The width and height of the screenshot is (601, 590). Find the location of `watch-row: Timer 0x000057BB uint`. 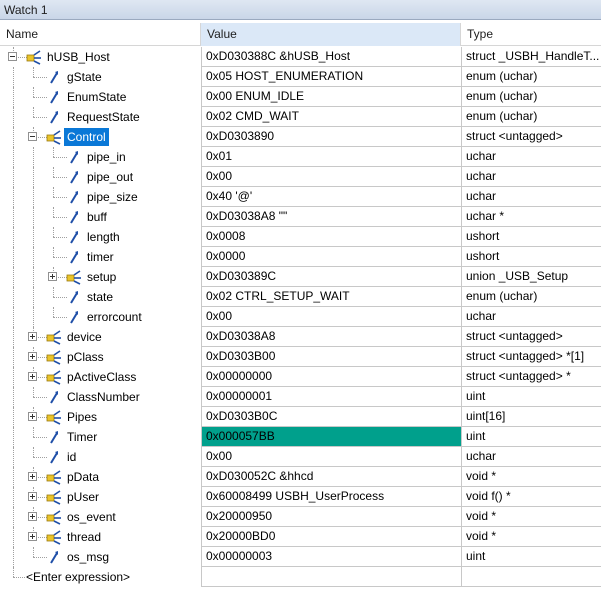

watch-row: Timer 0x000057BB uint is located at coordinates (300, 437).